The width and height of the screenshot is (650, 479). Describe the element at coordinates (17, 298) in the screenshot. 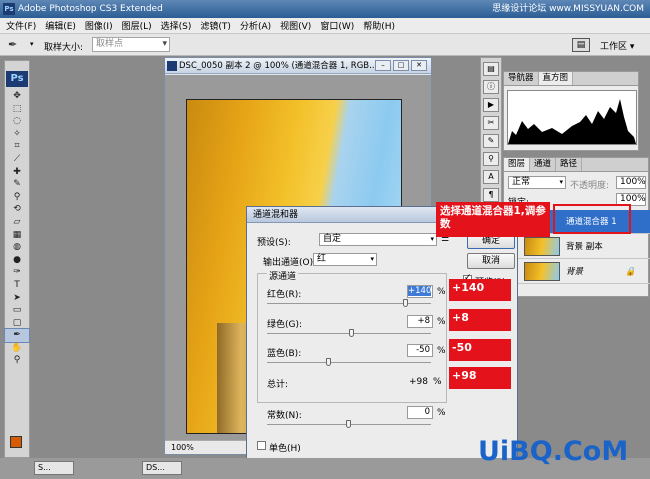

I see `path-select-tool-icon: ➤` at that location.